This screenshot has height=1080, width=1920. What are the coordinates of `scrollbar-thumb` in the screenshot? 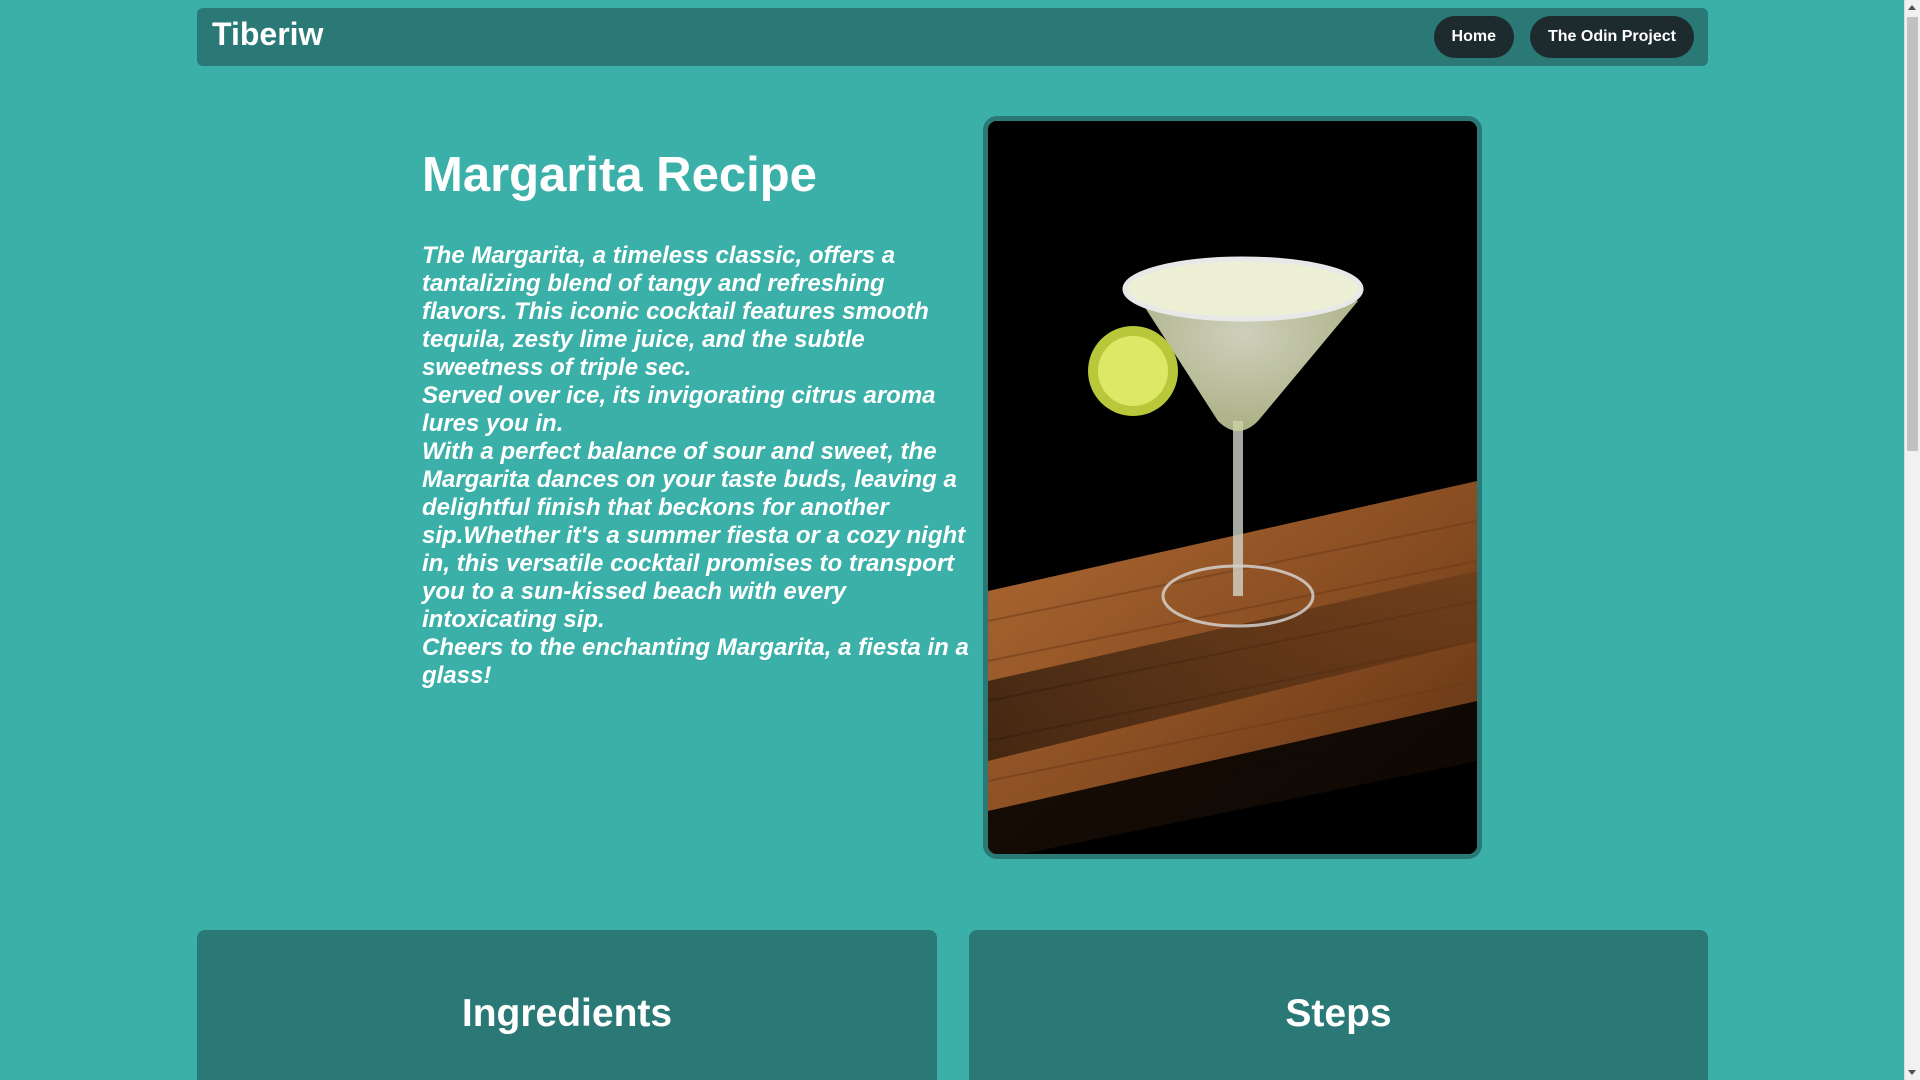 It's located at (1912, 234).